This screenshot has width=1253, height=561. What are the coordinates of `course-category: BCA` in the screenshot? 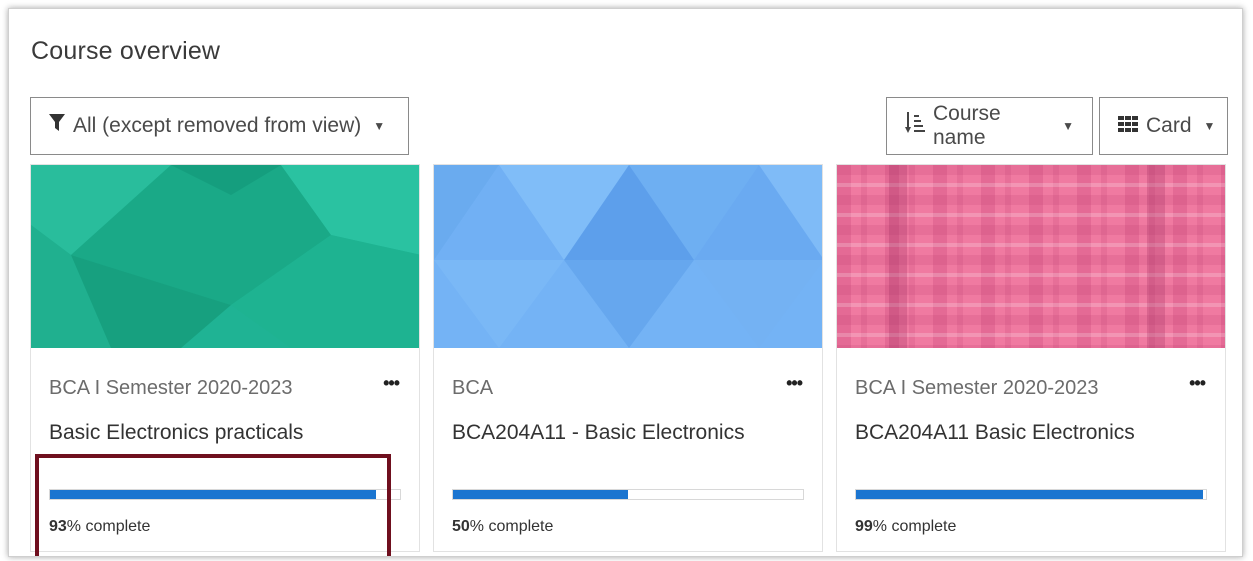 It's located at (473, 388).